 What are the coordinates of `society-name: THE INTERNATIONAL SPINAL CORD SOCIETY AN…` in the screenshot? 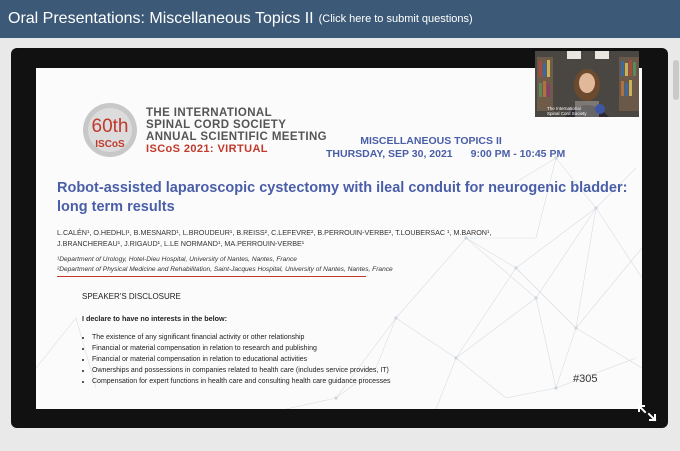 It's located at (237, 131).